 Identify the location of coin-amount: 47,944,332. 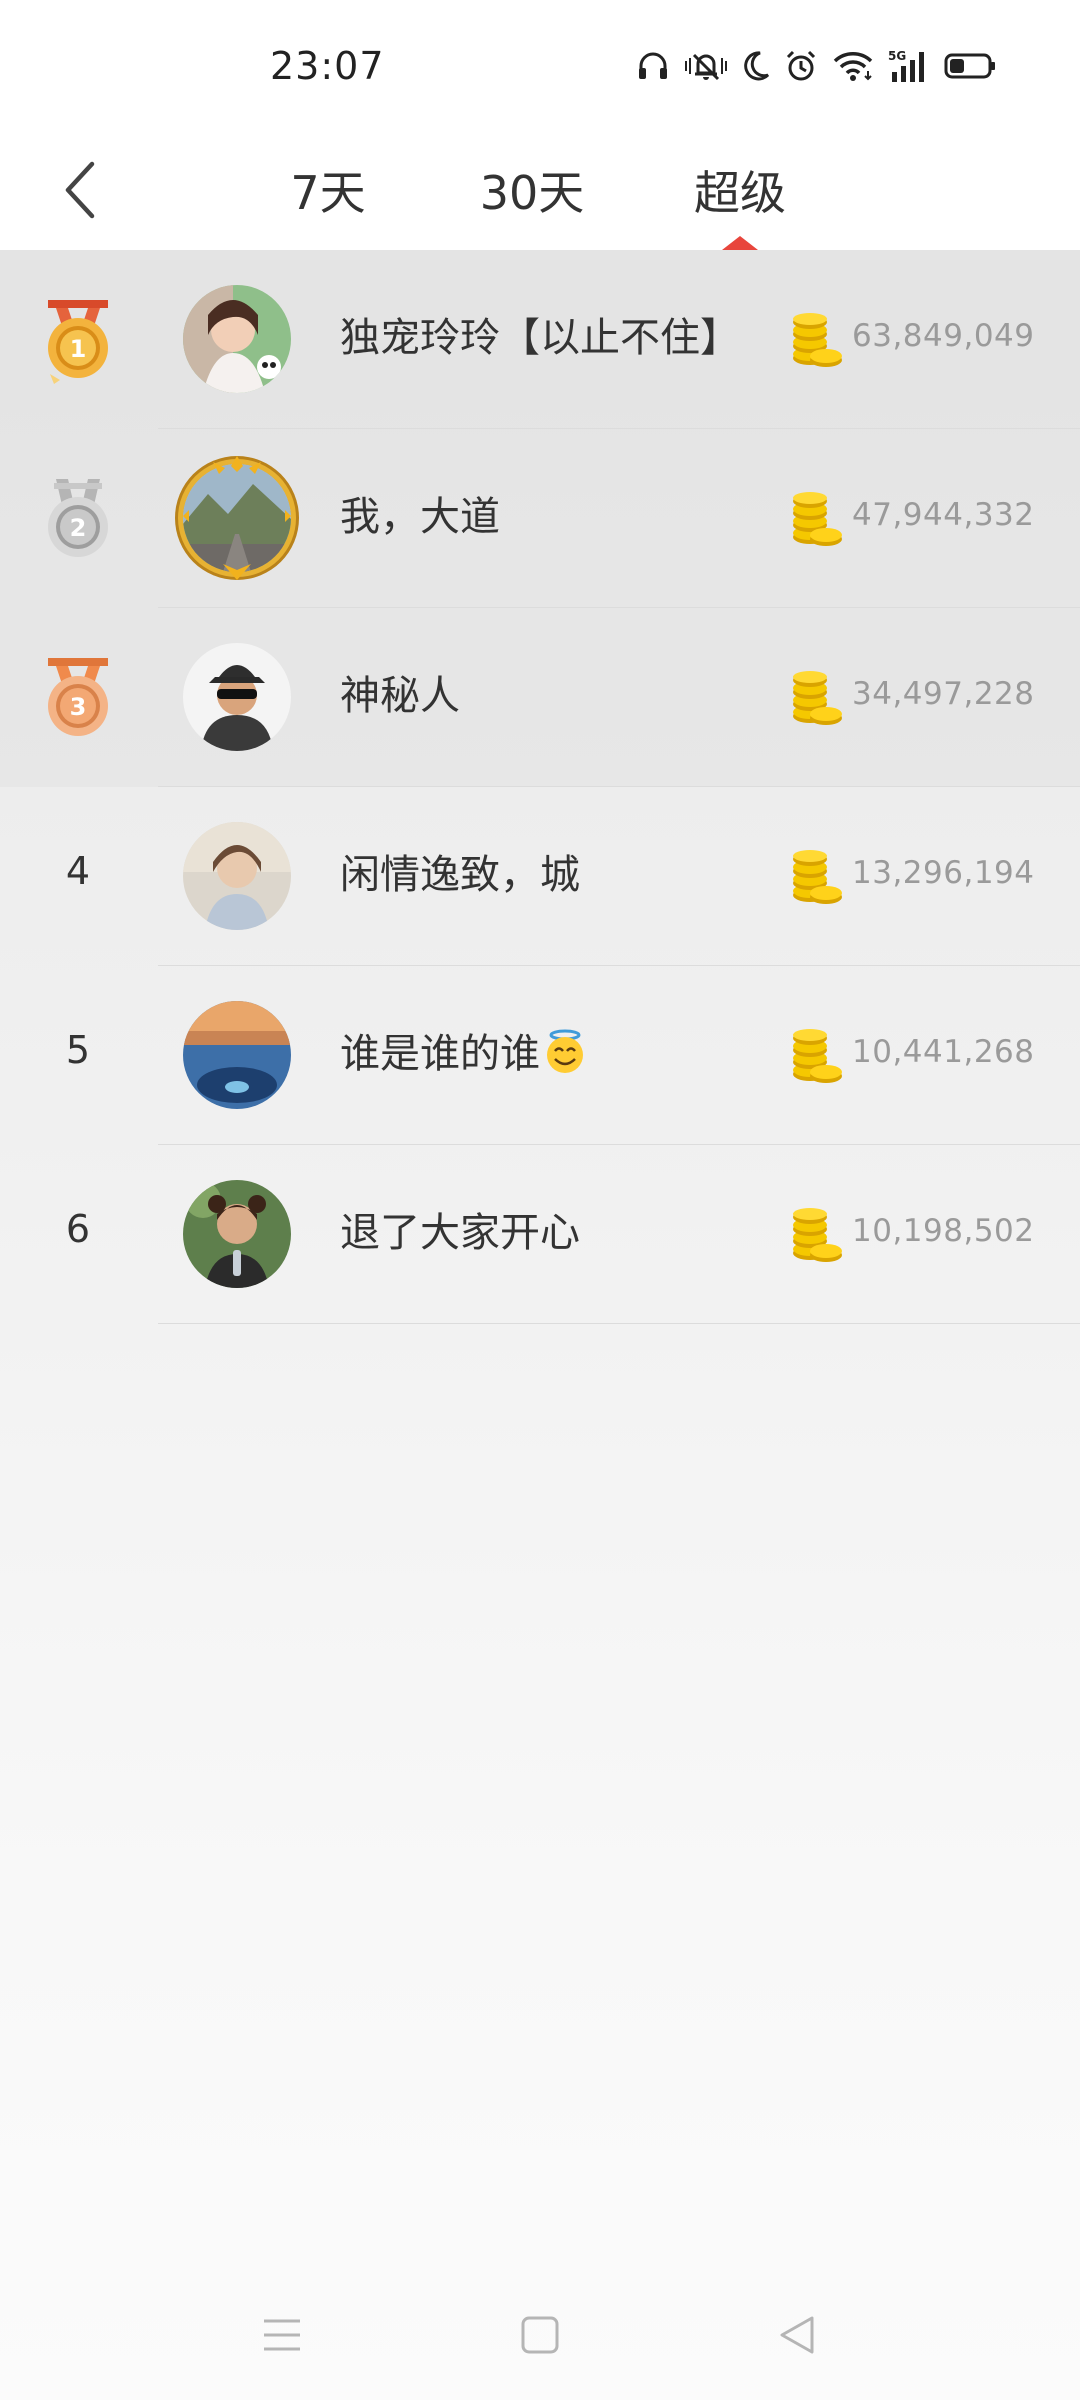
(943, 515).